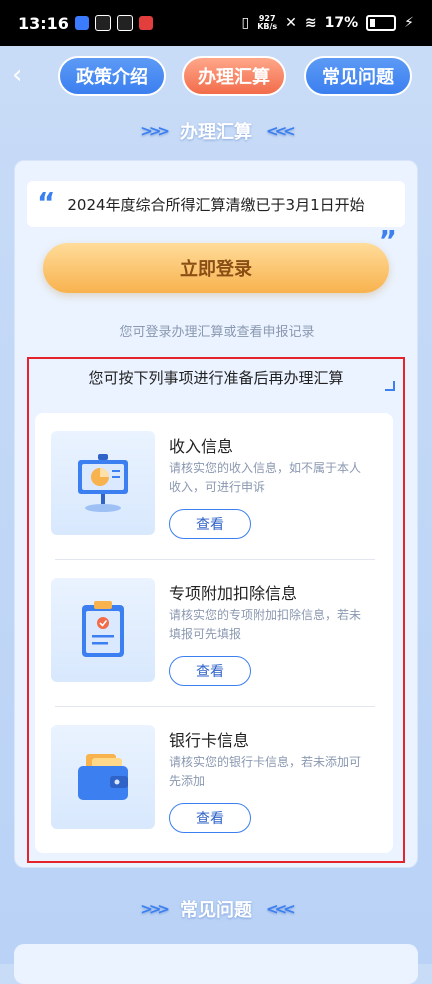 Image resolution: width=432 pixels, height=984 pixels. I want to click on quote-close-icon: ”, so click(387, 240).